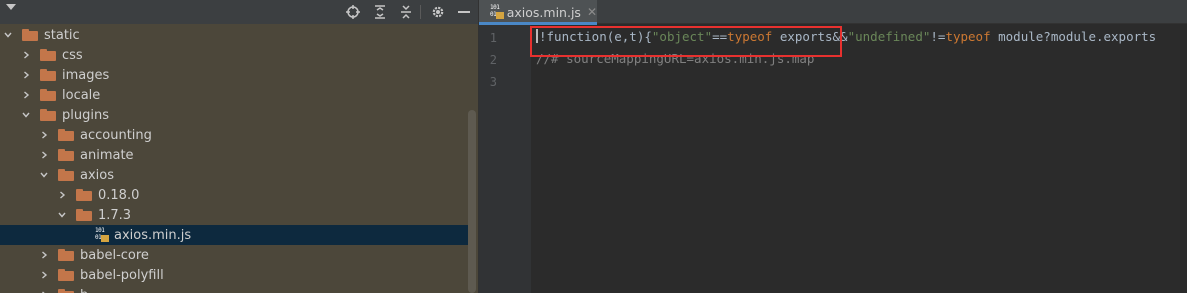 Image resolution: width=1187 pixels, height=293 pixels. I want to click on editor-tab-bar: 101 01 axios.min.js ✕, so click(833, 12).